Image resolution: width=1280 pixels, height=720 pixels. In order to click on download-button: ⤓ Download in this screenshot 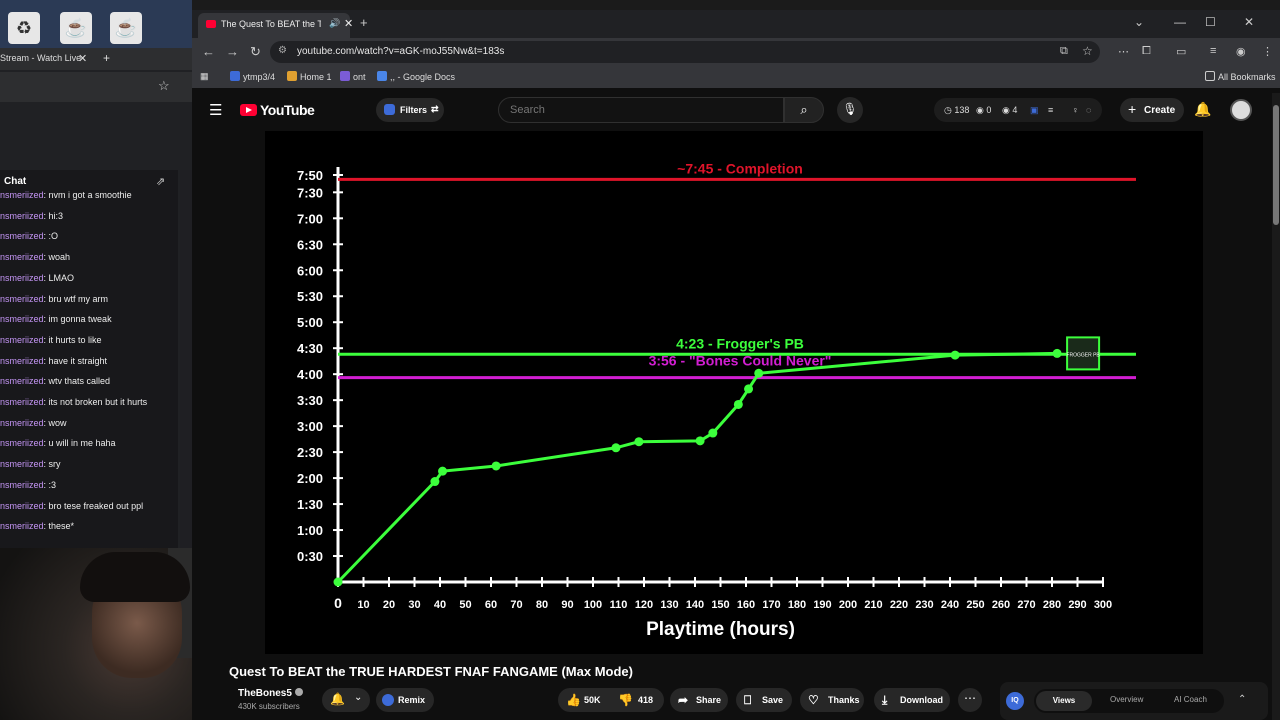, I will do `click(912, 700)`.